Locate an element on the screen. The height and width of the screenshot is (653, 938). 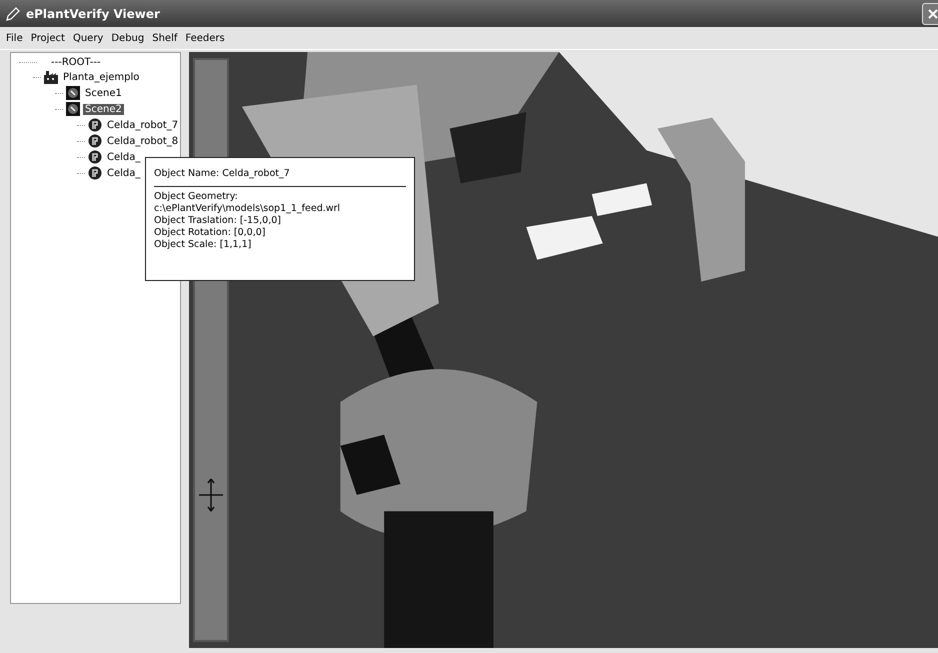
tooltip-line: c:\ePlantVerify\models\sop1_1_feed.wrl is located at coordinates (248, 209).